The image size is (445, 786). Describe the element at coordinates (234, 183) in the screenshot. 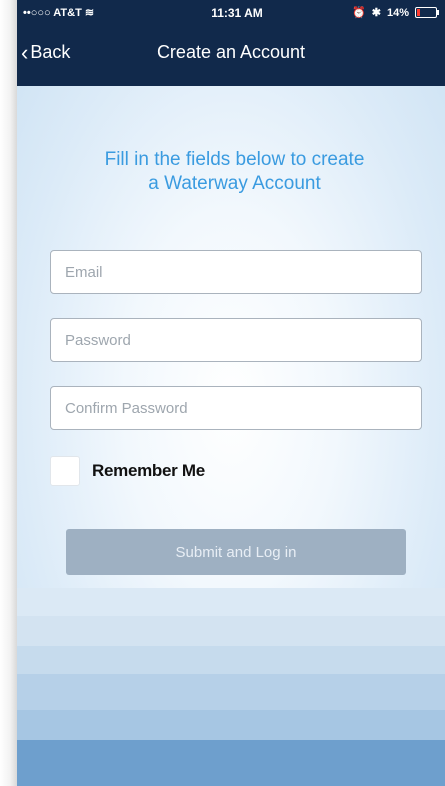

I see `headline-line-2: a Waterway Account` at that location.